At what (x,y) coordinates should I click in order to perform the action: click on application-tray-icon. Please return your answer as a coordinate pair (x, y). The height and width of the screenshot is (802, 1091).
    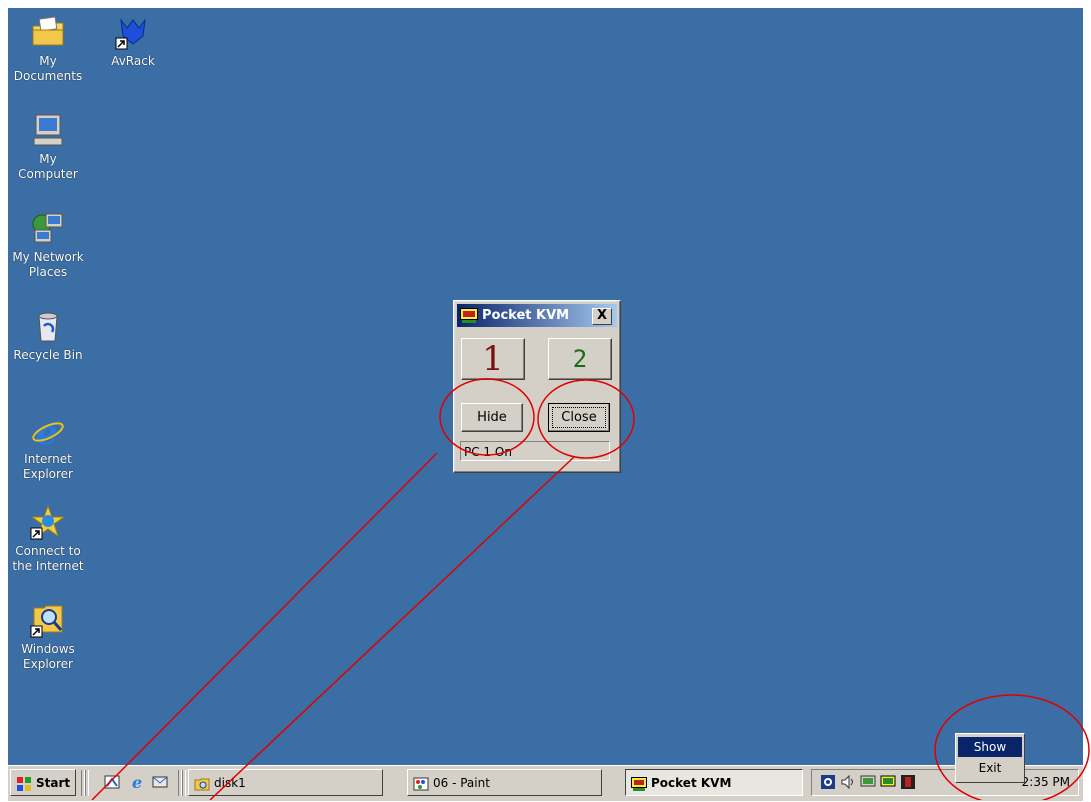
    Looking at the image, I should click on (908, 782).